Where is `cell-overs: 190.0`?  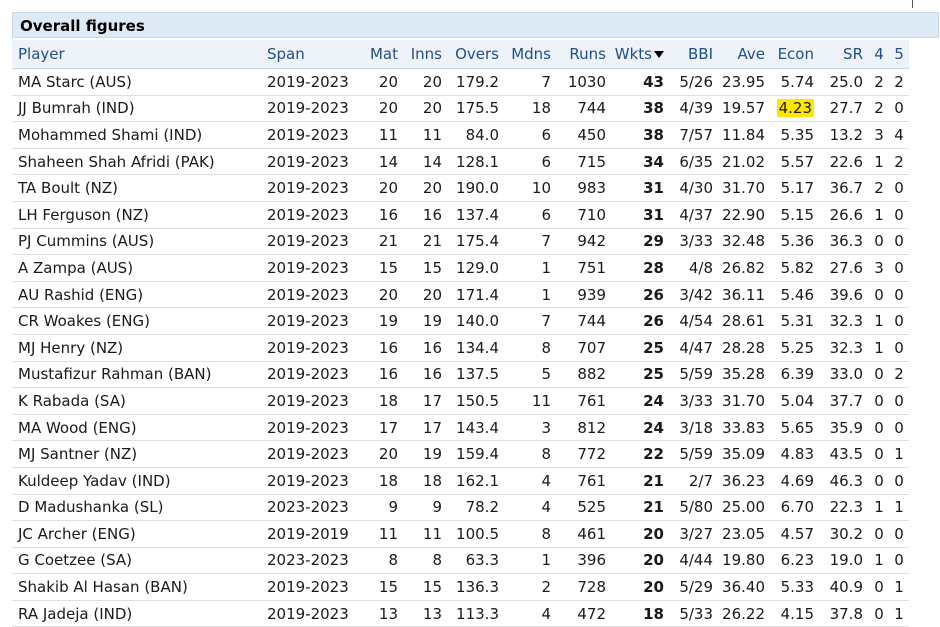
cell-overs: 190.0 is located at coordinates (476, 188).